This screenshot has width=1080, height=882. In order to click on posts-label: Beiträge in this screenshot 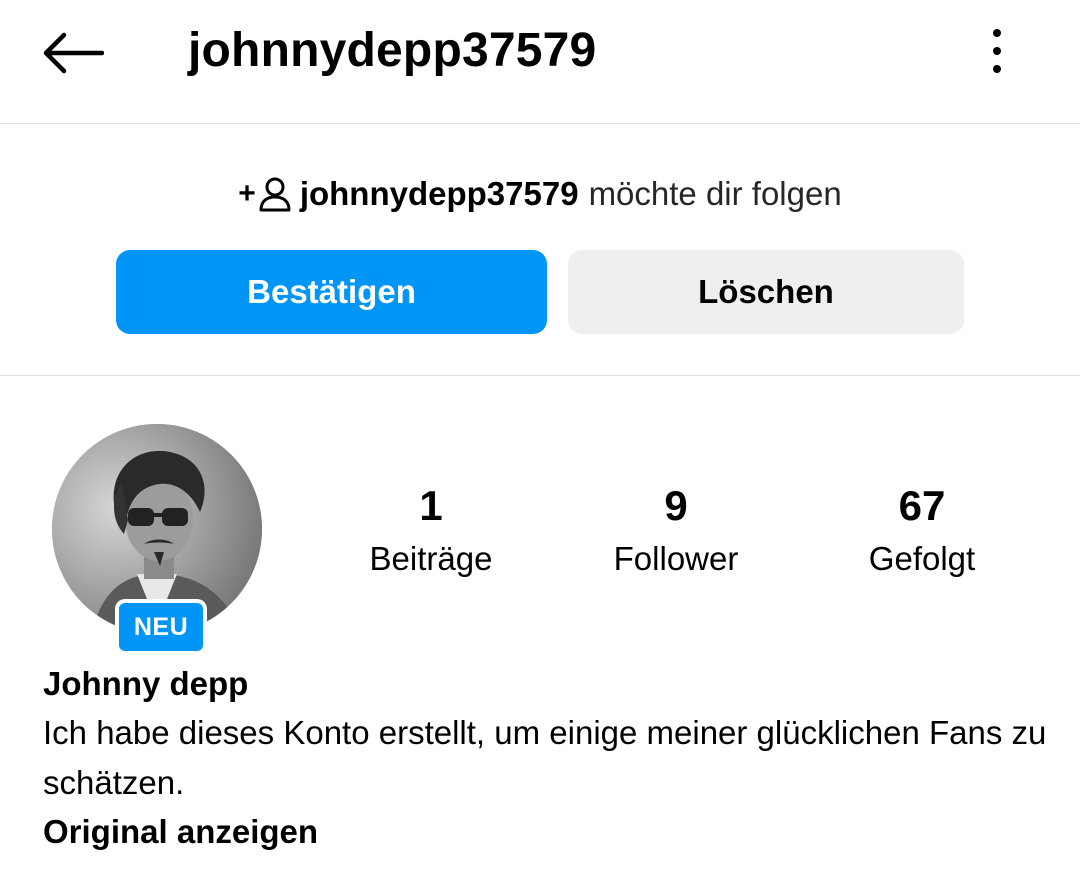, I will do `click(431, 558)`.